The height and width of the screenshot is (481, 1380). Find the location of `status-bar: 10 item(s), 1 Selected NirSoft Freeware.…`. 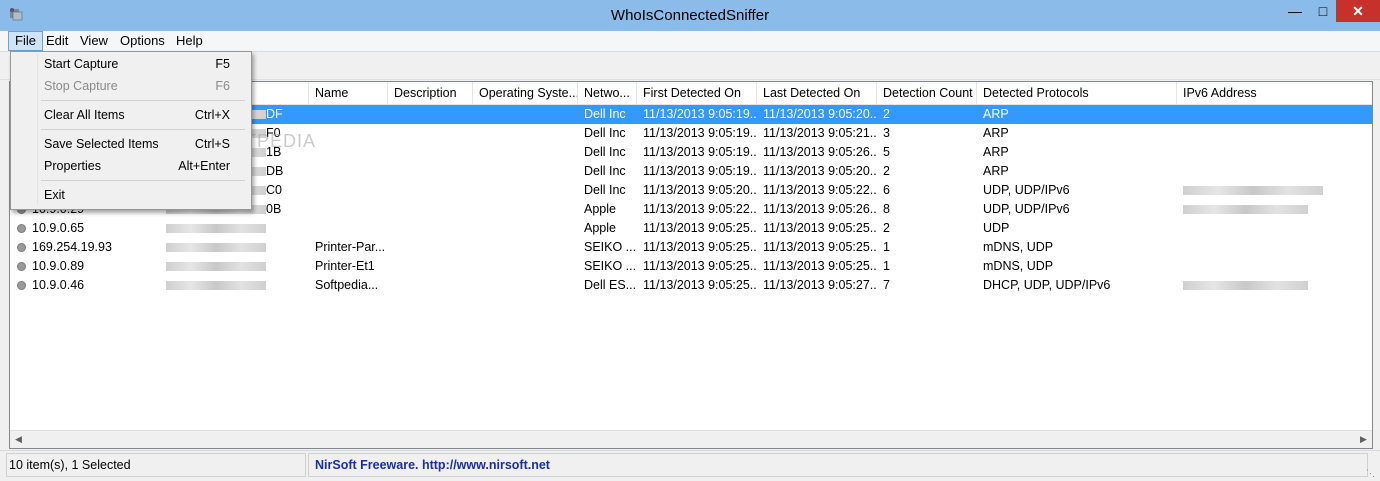

status-bar: 10 item(s), 1 Selected NirSoft Freeware.… is located at coordinates (690, 465).